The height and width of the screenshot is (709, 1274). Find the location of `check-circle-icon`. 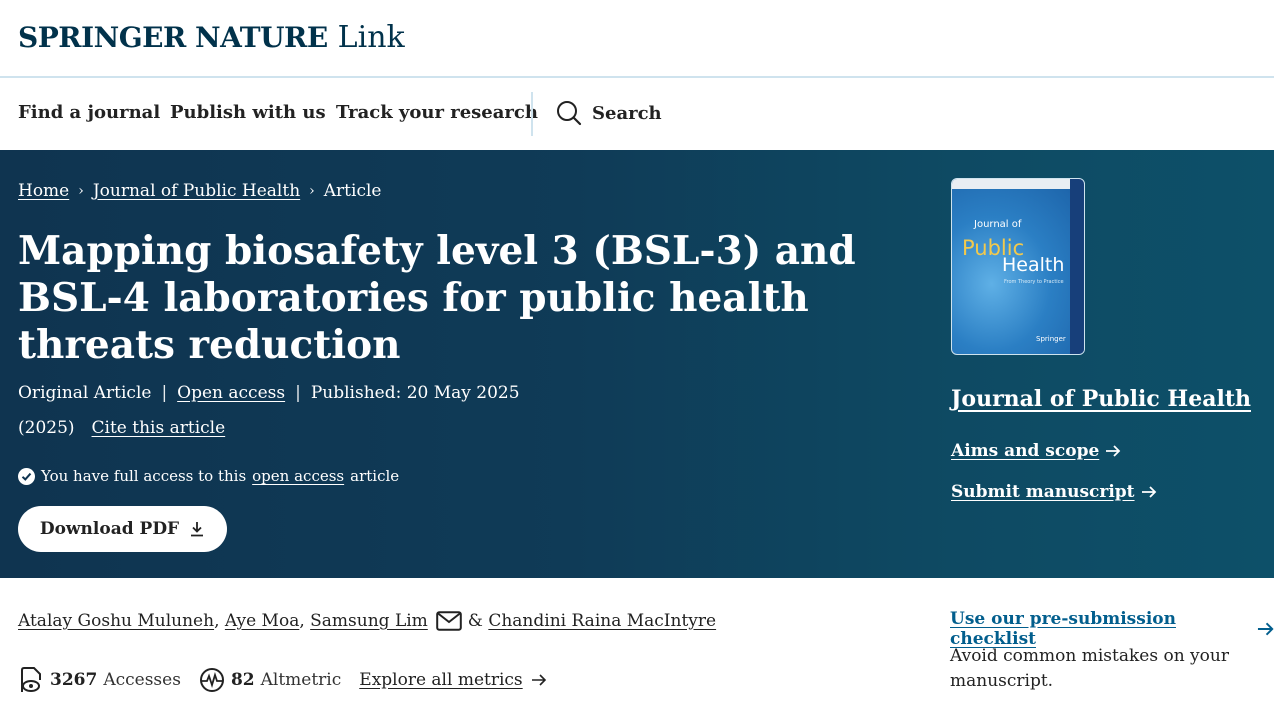

check-circle-icon is located at coordinates (26, 476).